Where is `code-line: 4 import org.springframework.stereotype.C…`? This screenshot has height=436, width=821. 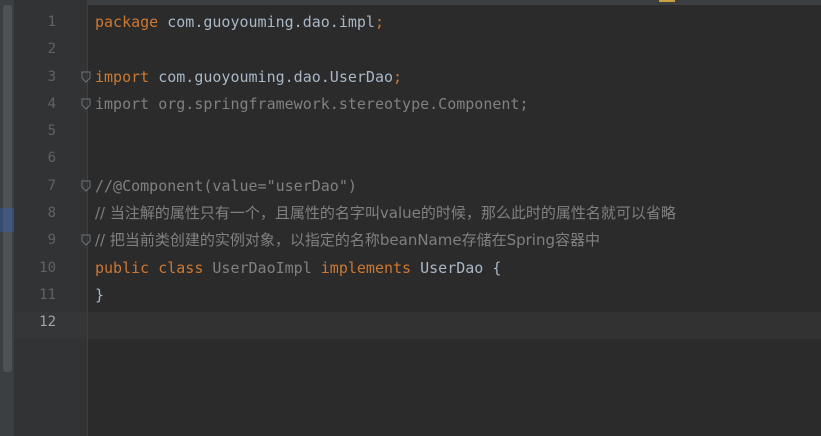 code-line: 4 import org.springframework.stereotype.C… is located at coordinates (410, 104).